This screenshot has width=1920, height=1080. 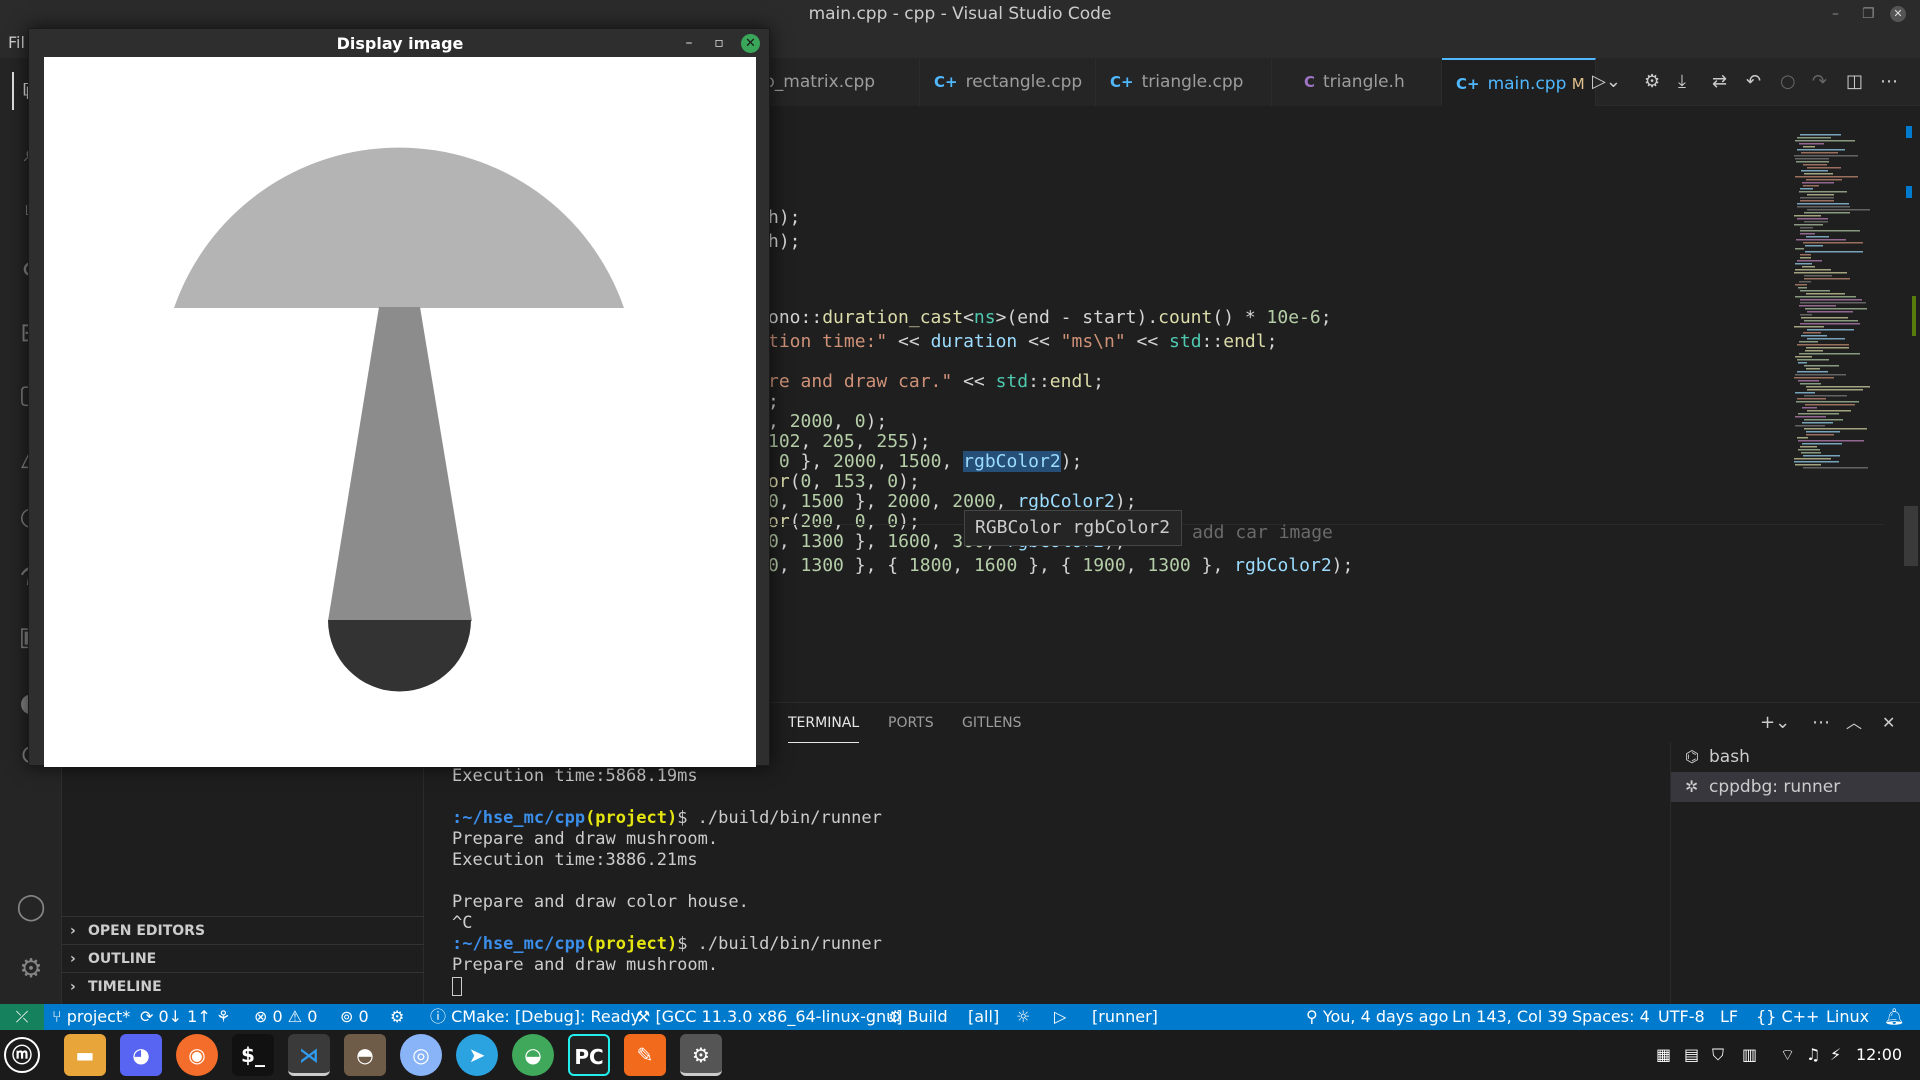 What do you see at coordinates (1787, 1017) in the screenshot?
I see `language-status: {} C++` at bounding box center [1787, 1017].